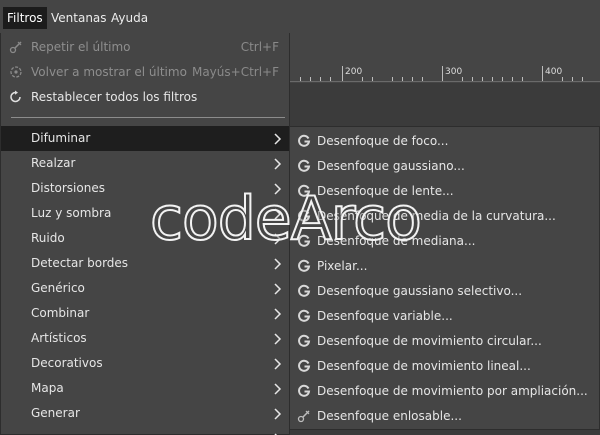 The width and height of the screenshot is (600, 435). What do you see at coordinates (145, 213) in the screenshot?
I see `category-luz-y-sombra: Luz y sombra` at bounding box center [145, 213].